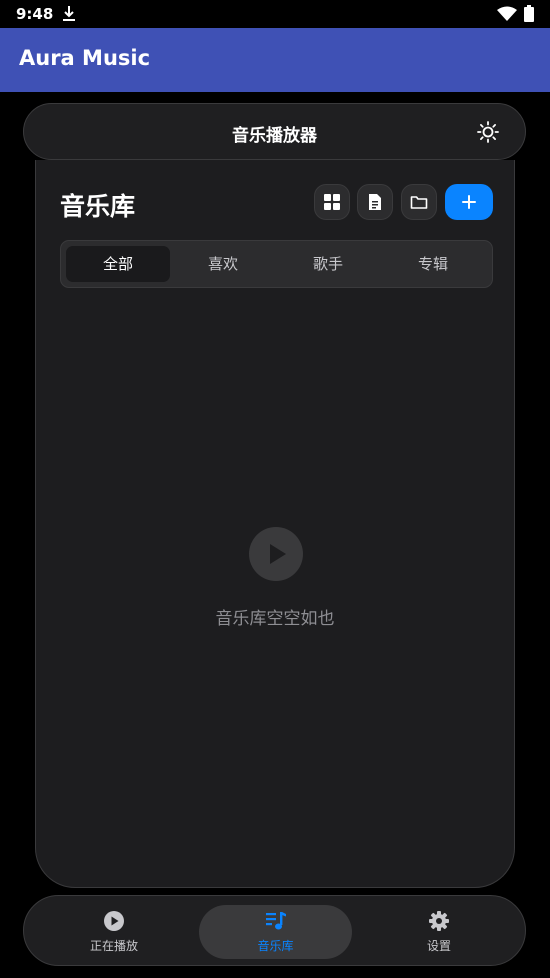  I want to click on document-icon, so click(375, 202).